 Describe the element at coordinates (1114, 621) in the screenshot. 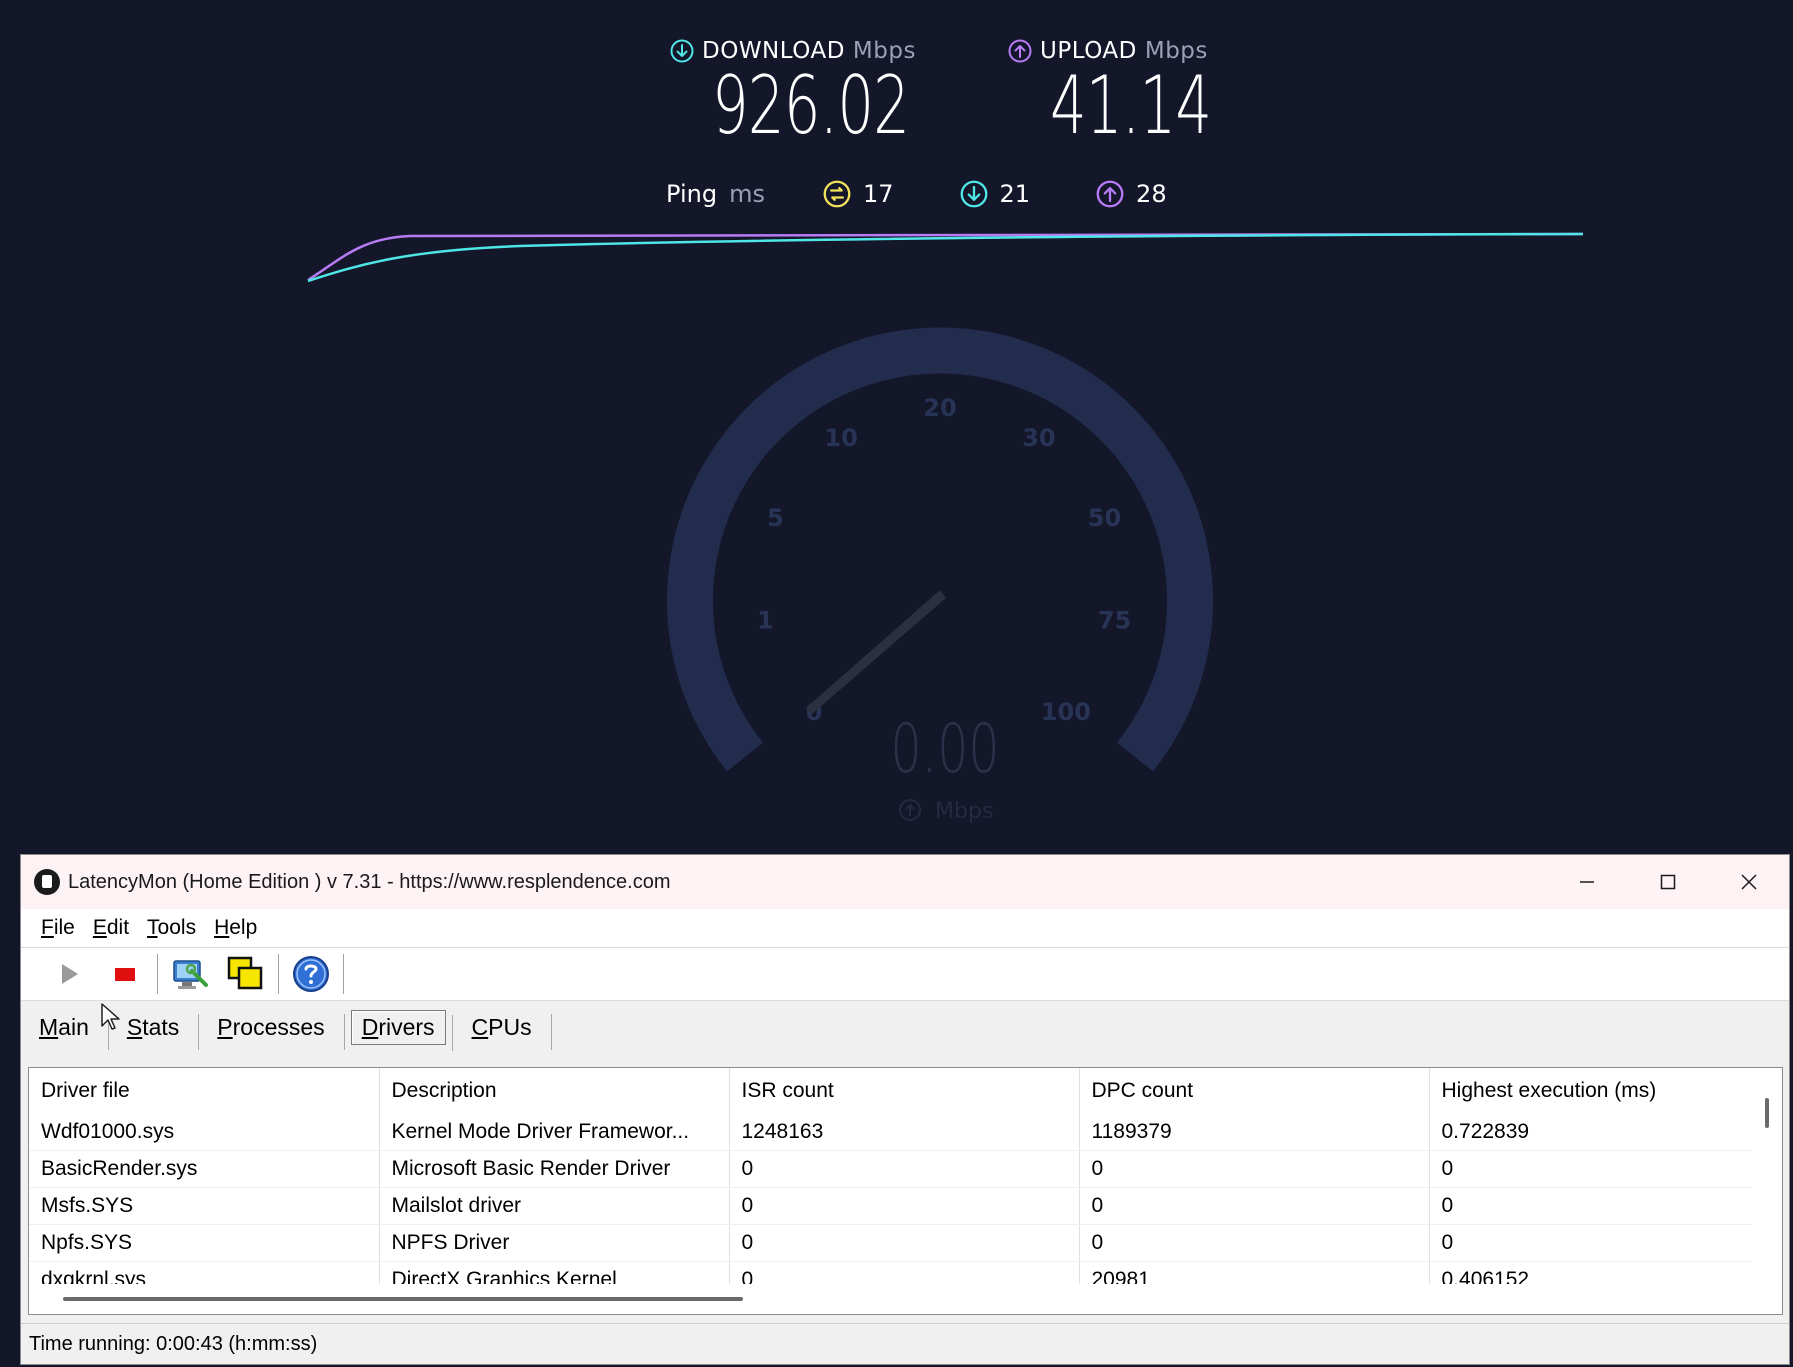

I see `gauge-tick-label: 75` at that location.